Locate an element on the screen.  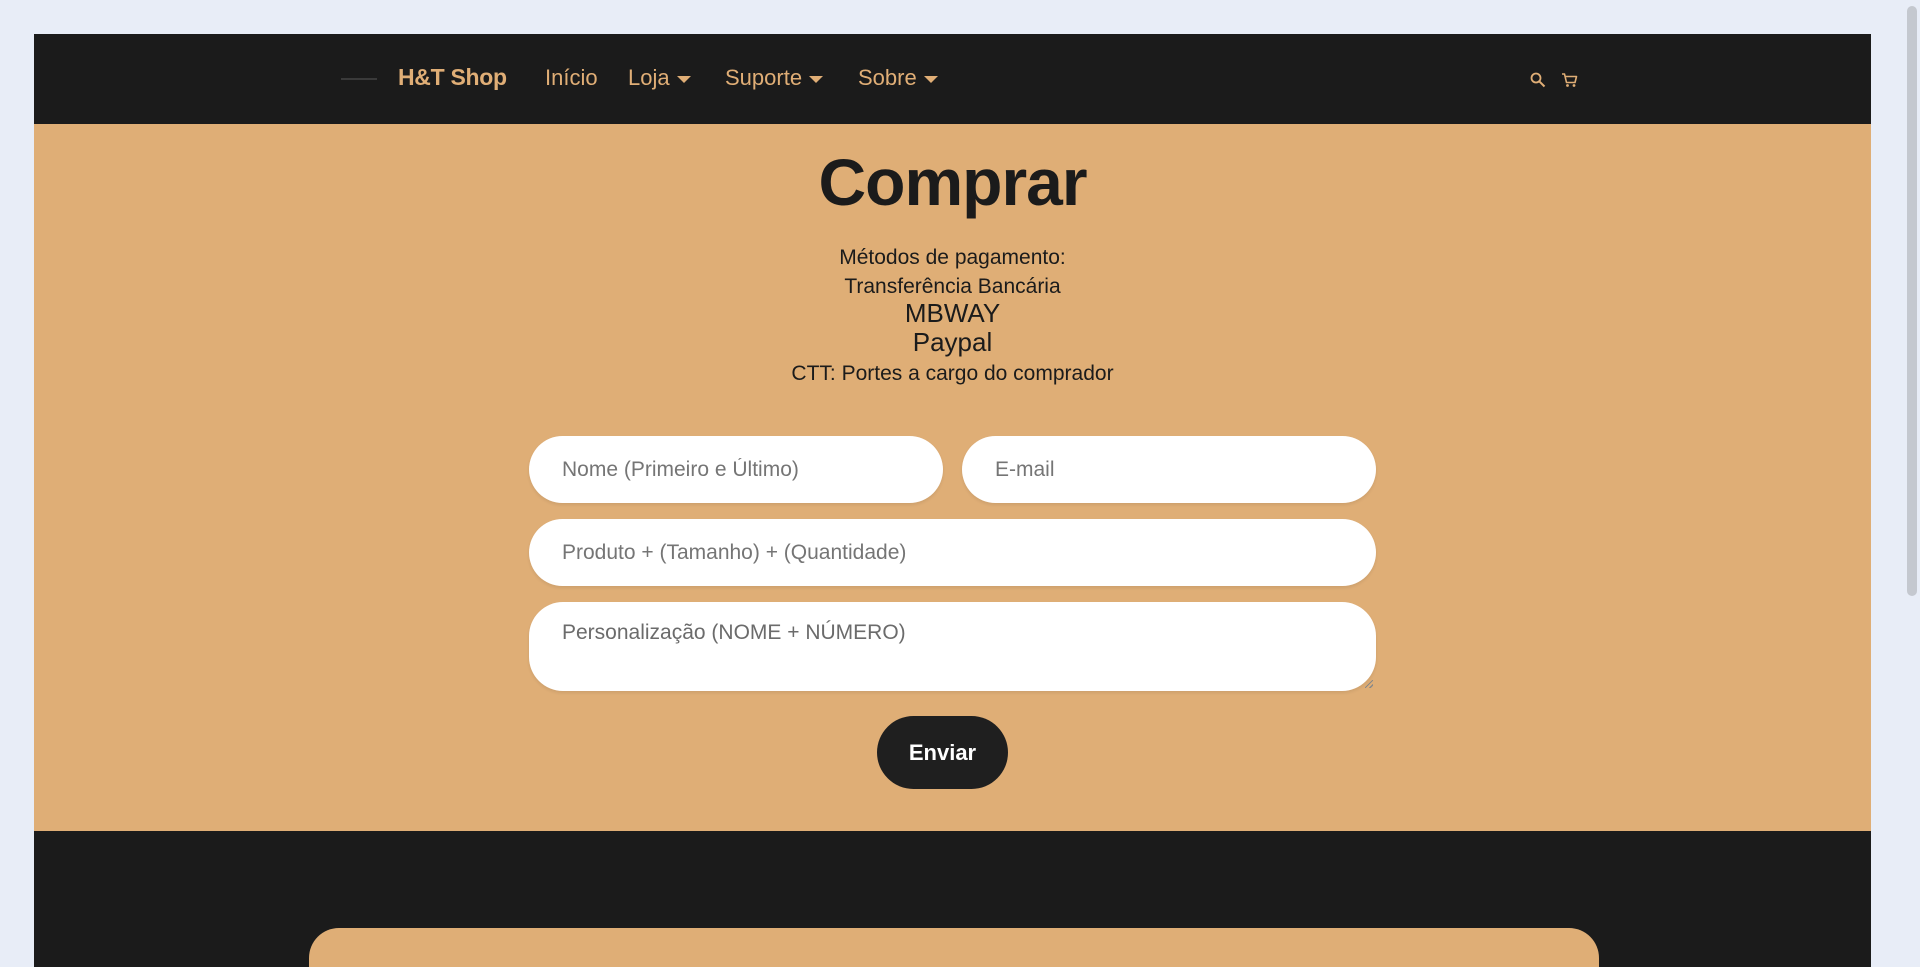
brand-link: H&T Shop is located at coordinates (452, 77).